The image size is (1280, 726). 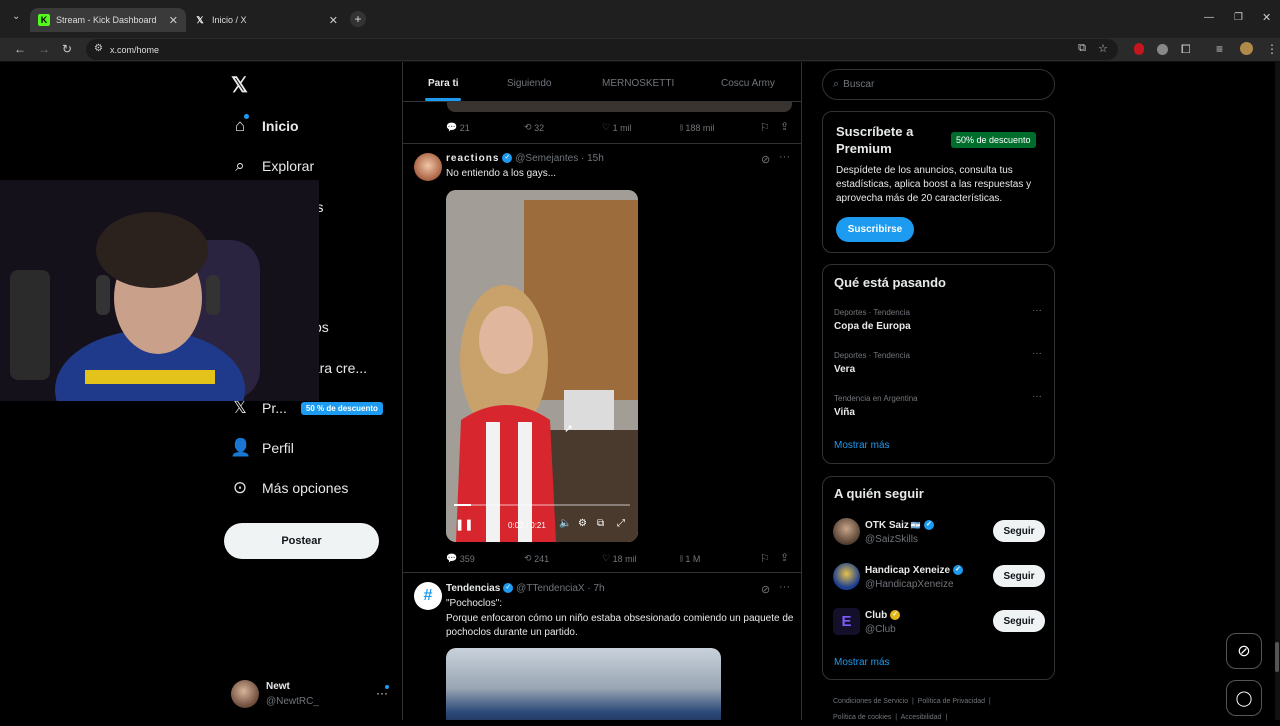 What do you see at coordinates (108, 20) in the screenshot?
I see `tab-kick-dashboard: K Stream - Kick Dashboard ✕` at bounding box center [108, 20].